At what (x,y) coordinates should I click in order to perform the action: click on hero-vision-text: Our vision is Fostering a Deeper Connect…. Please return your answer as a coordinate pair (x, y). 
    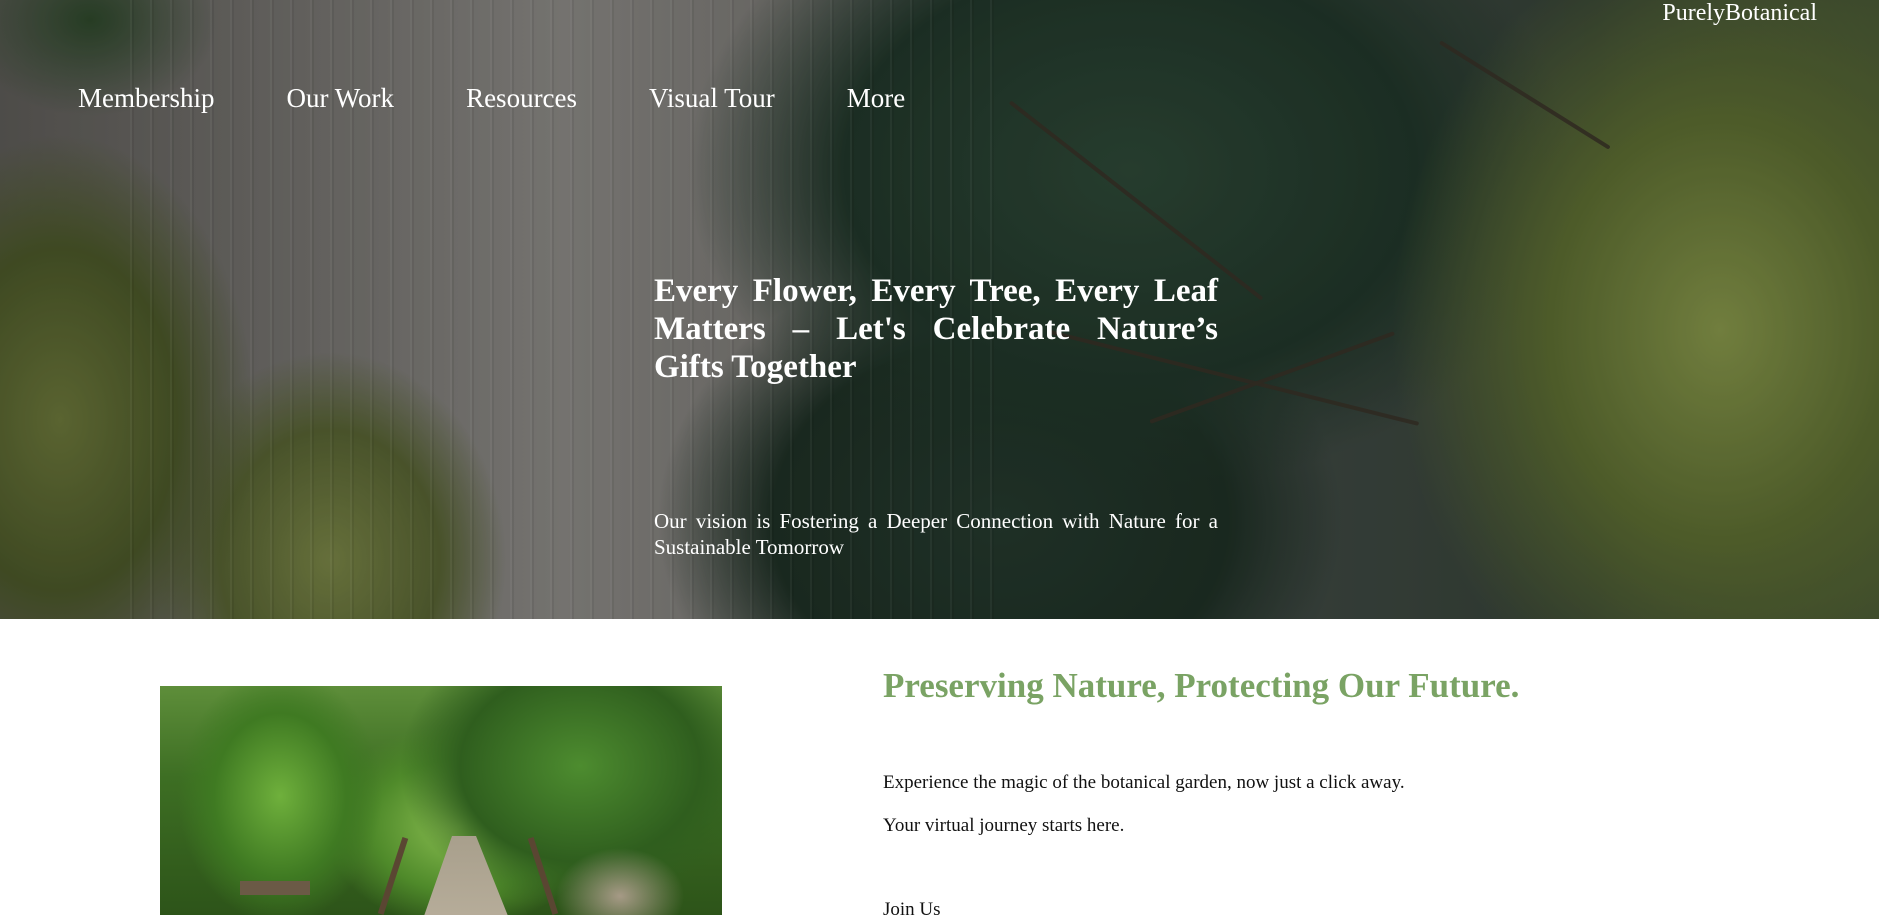
    Looking at the image, I should click on (936, 534).